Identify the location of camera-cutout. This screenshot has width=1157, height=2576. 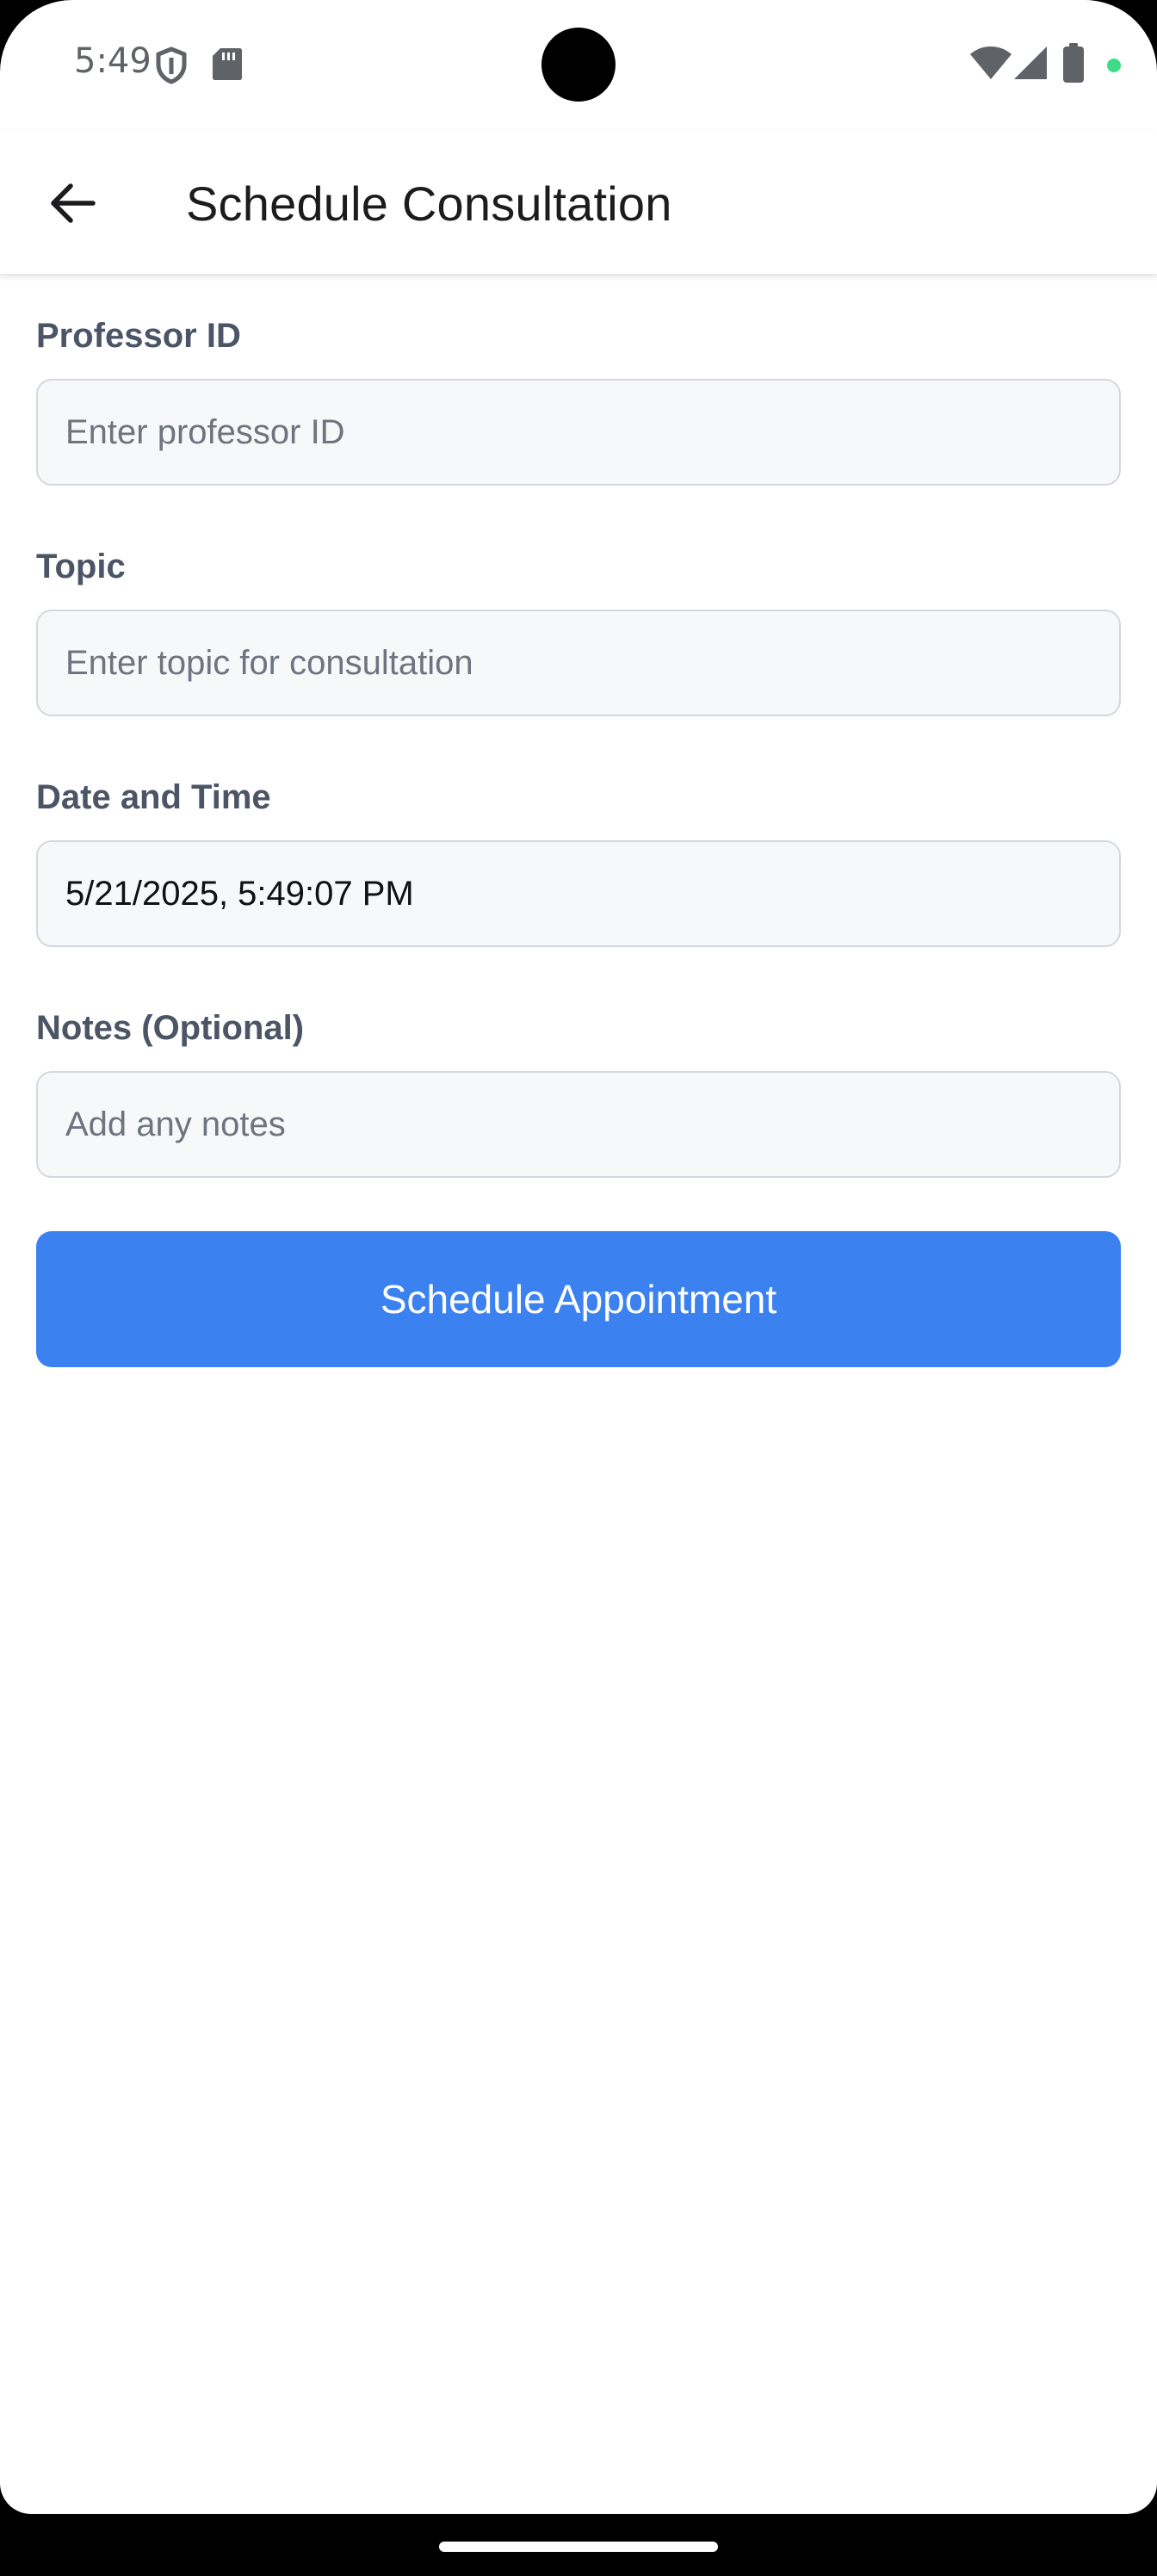
(579, 65).